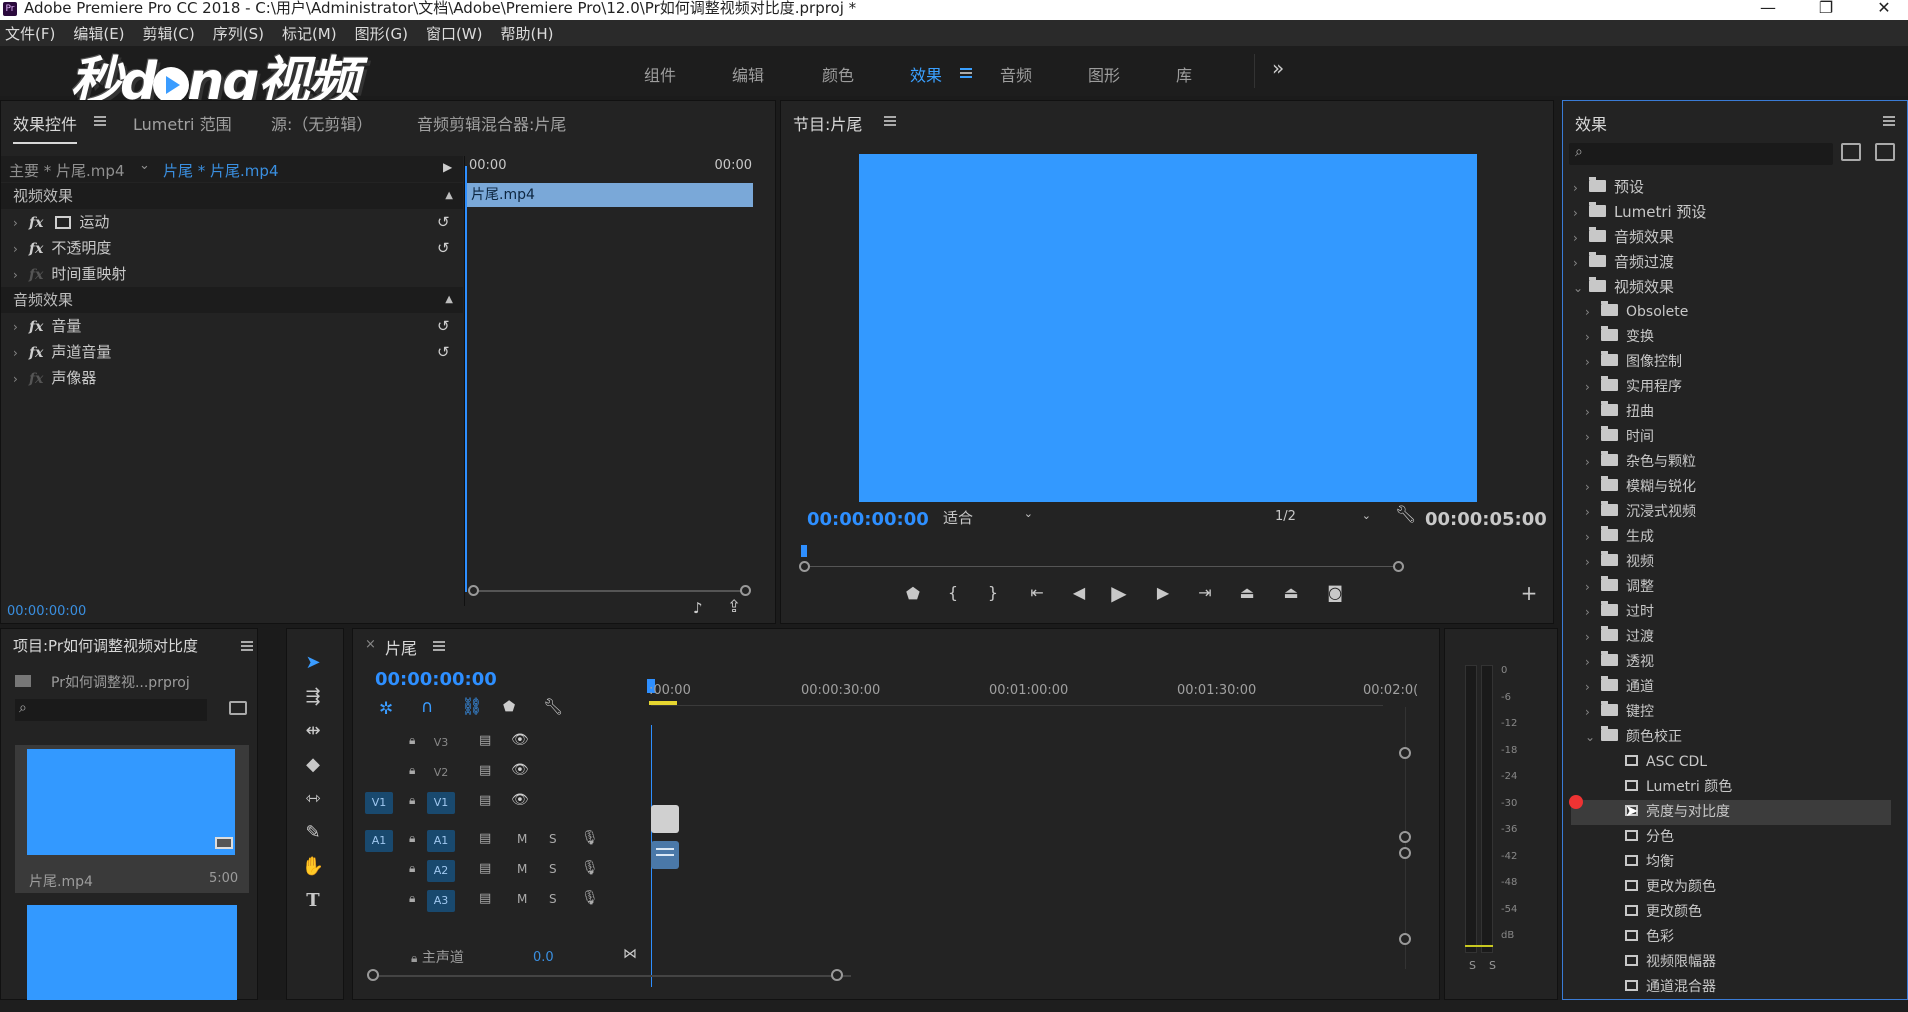 The width and height of the screenshot is (1908, 1012). What do you see at coordinates (1398, 566) in the screenshot?
I see `scrub-handle-right` at bounding box center [1398, 566].